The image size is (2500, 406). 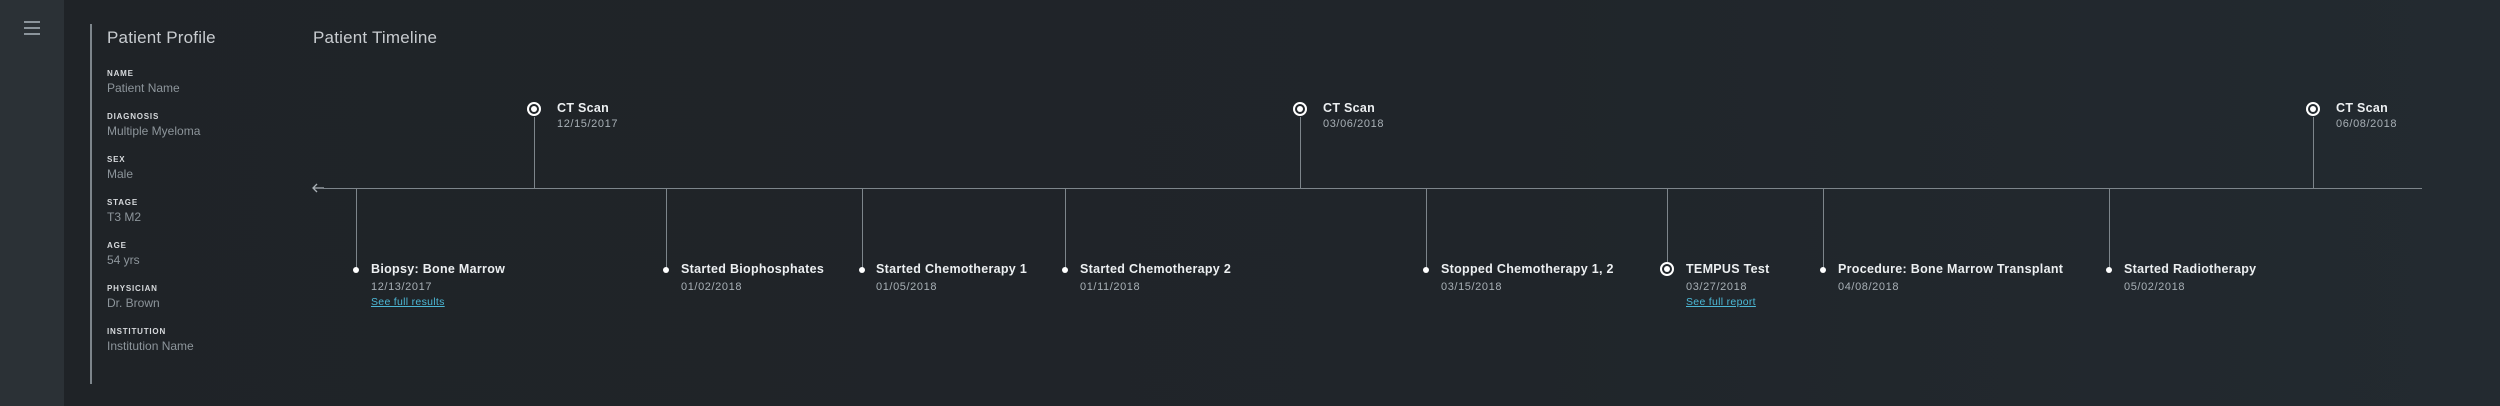 What do you see at coordinates (207, 305) in the screenshot?
I see `profile-field-physician: PHYSICIAN Dr. Brown` at bounding box center [207, 305].